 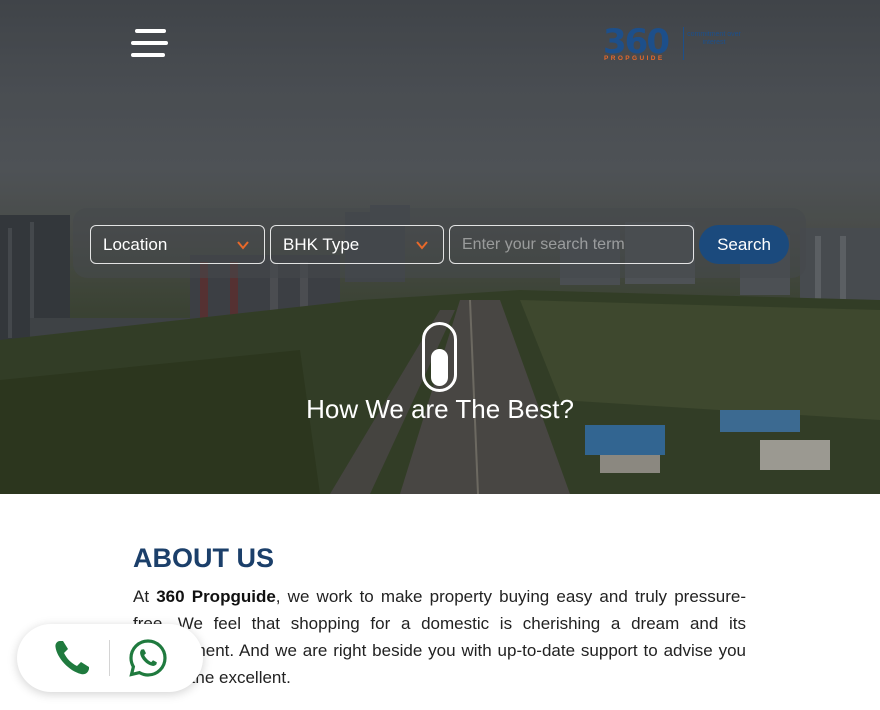 I want to click on logo-name: PROPGUIDE, so click(x=634, y=58).